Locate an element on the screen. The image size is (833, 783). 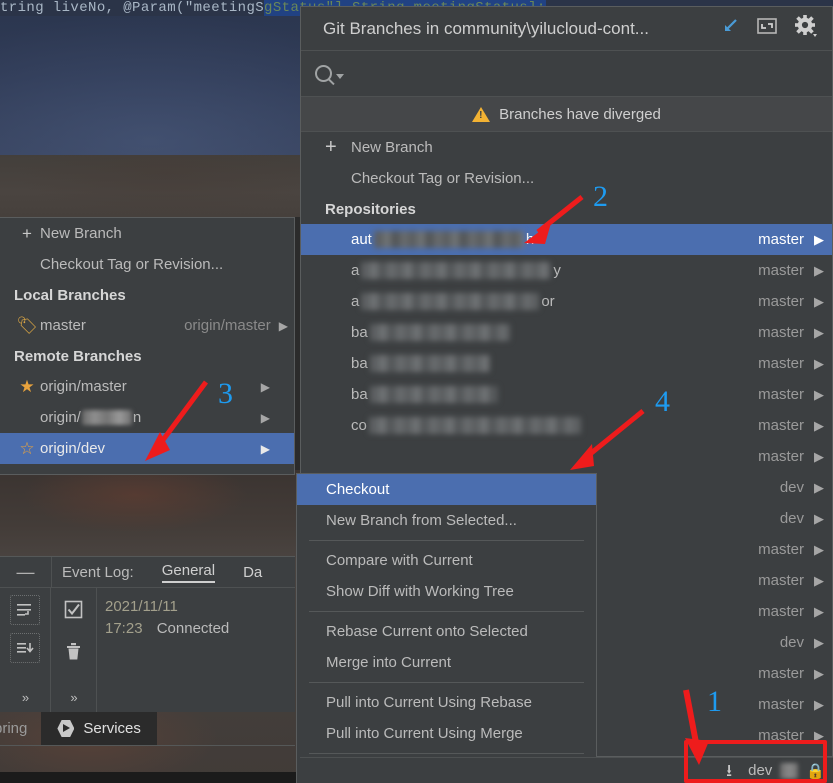
mark-read-icon is located at coordinates (74, 609).